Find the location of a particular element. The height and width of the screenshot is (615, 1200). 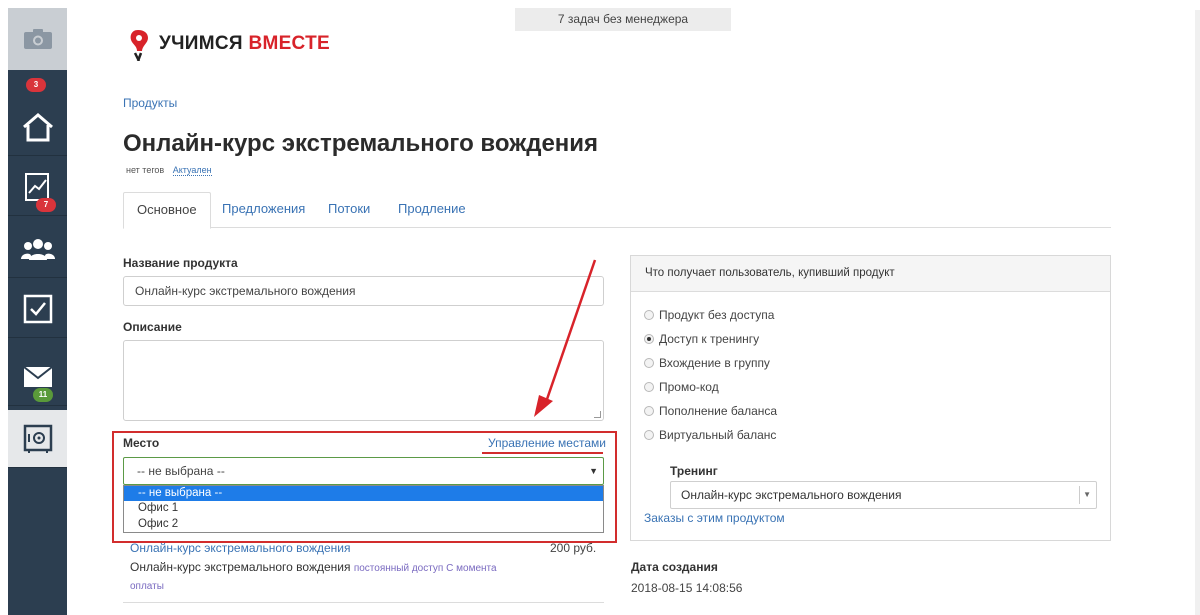

training-select: Онлайн-курс экстремального вождения ▼ is located at coordinates (883, 495).